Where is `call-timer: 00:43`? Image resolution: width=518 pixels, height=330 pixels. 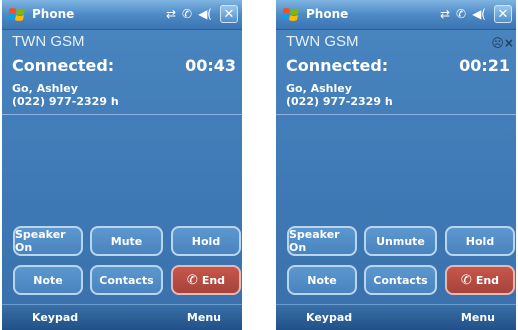 call-timer: 00:43 is located at coordinates (210, 65).